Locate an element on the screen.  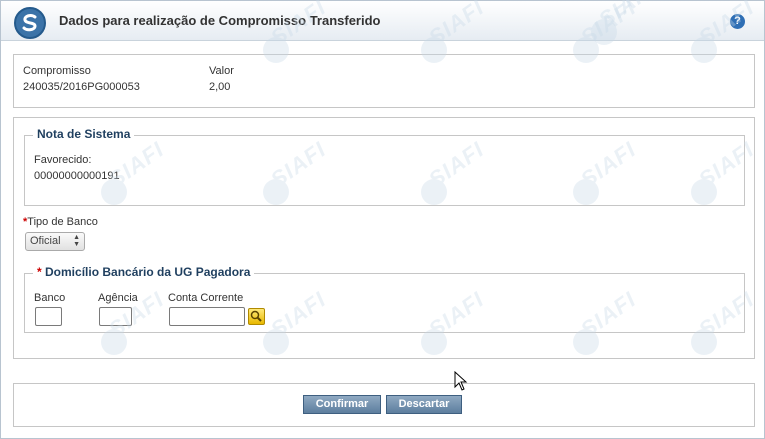
tipo-banco-label: *Tipo de Banco is located at coordinates (60, 222).